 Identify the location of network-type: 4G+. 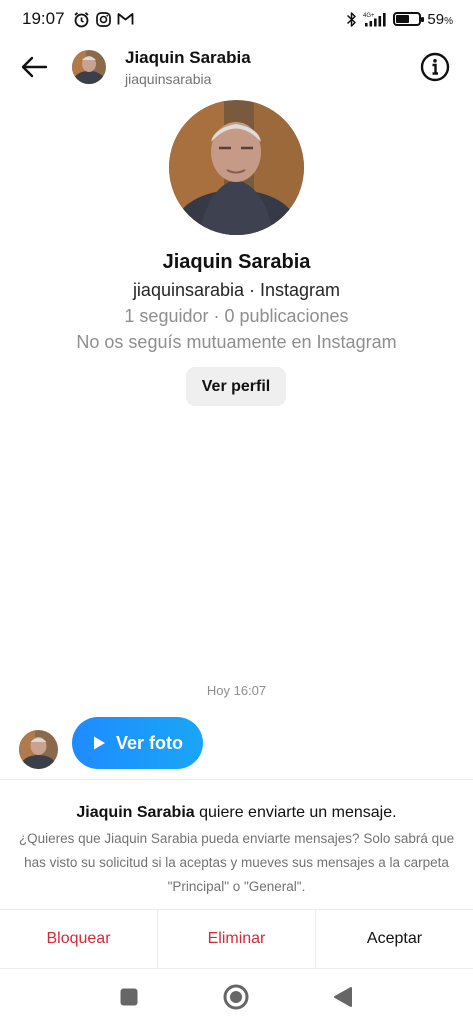
(369, 16).